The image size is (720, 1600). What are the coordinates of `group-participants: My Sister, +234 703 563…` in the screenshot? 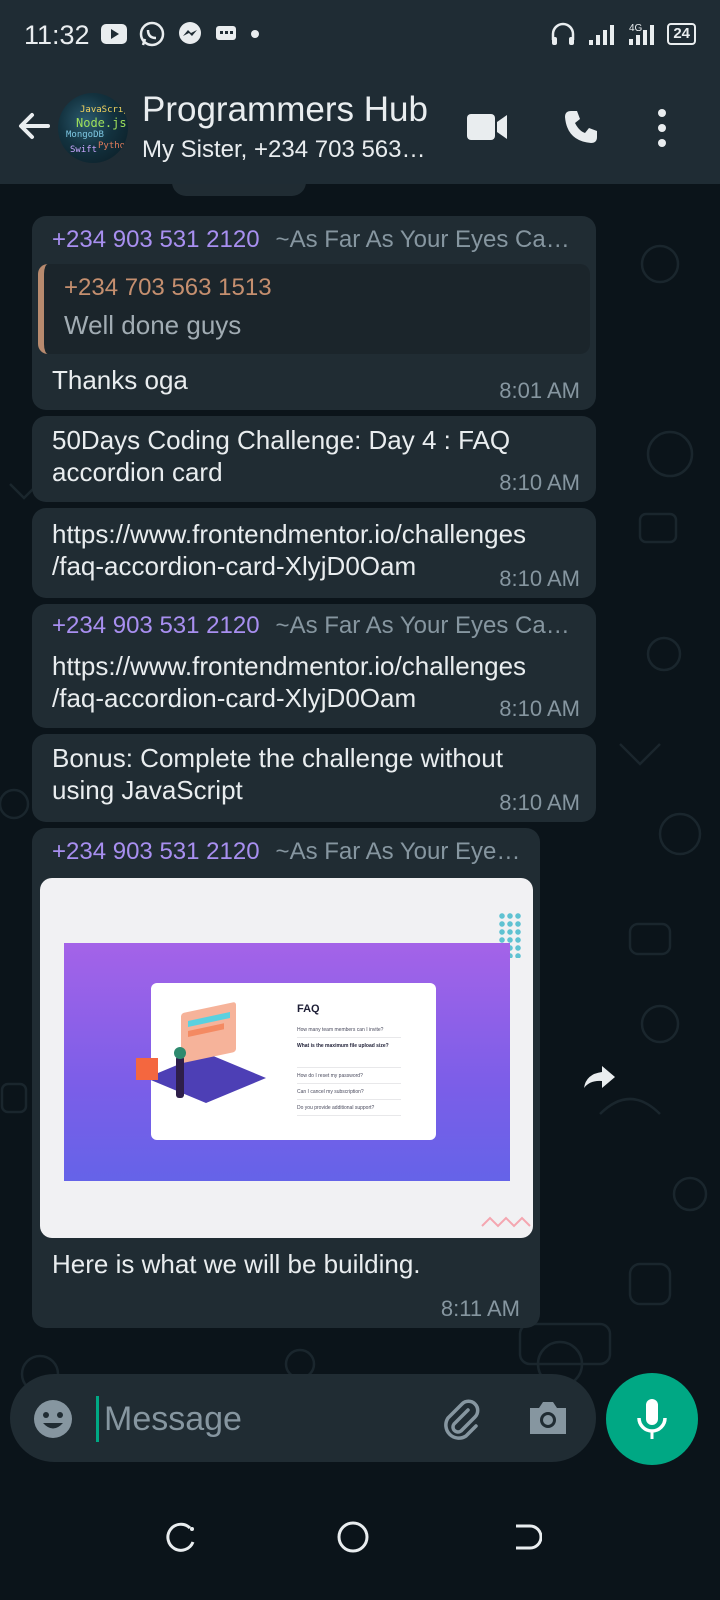 It's located at (292, 150).